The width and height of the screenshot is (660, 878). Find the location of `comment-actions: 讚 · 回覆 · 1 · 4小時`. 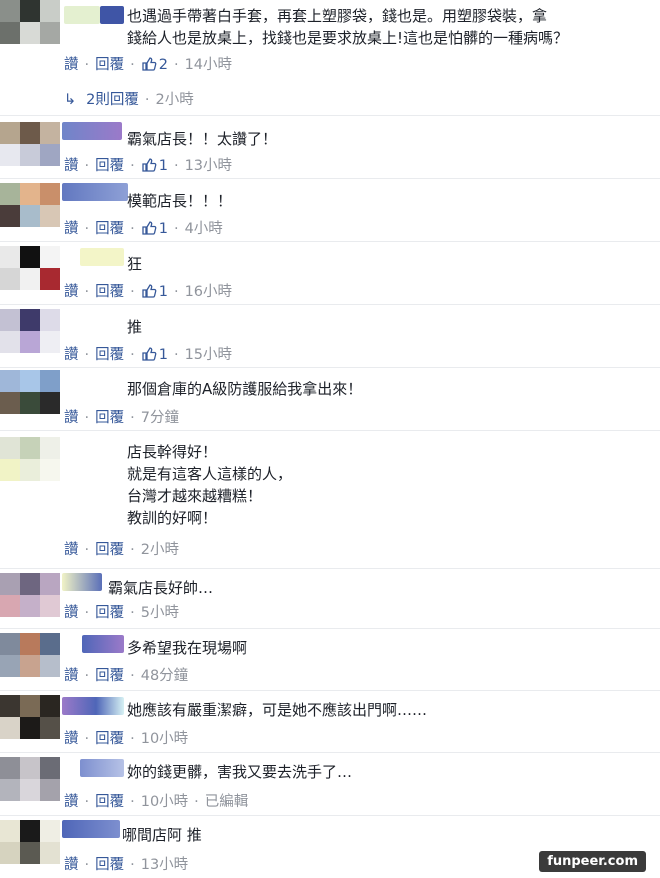

comment-actions: 讚 · 回覆 · 1 · 4小時 is located at coordinates (143, 229).